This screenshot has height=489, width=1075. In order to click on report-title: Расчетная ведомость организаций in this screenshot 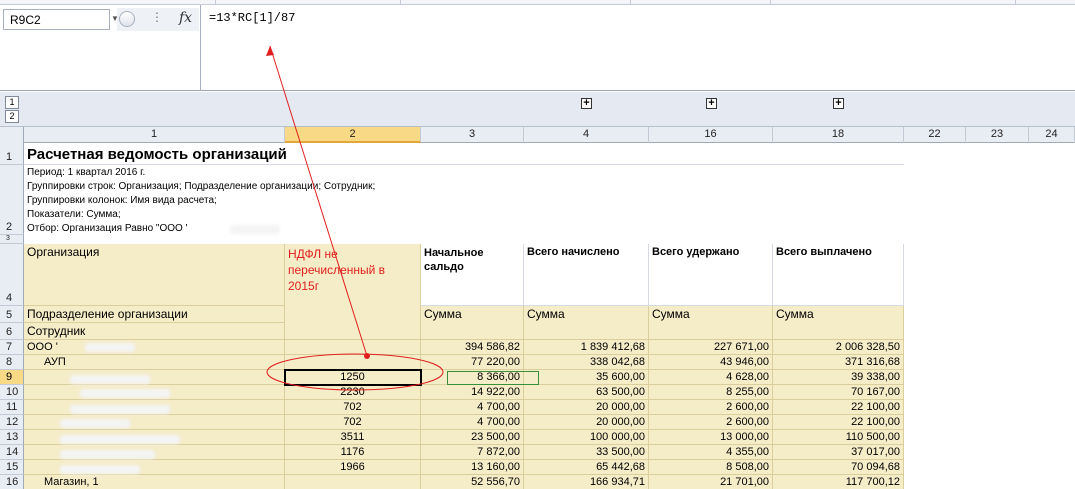, I will do `click(464, 154)`.